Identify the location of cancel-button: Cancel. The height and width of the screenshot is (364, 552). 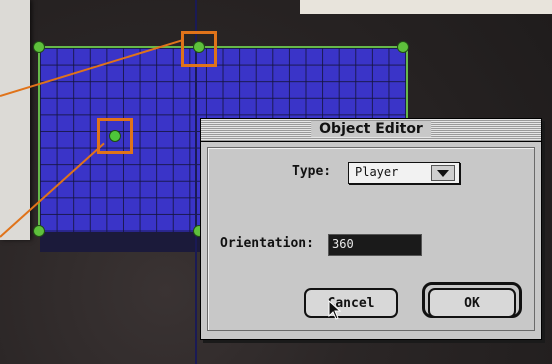
(351, 303).